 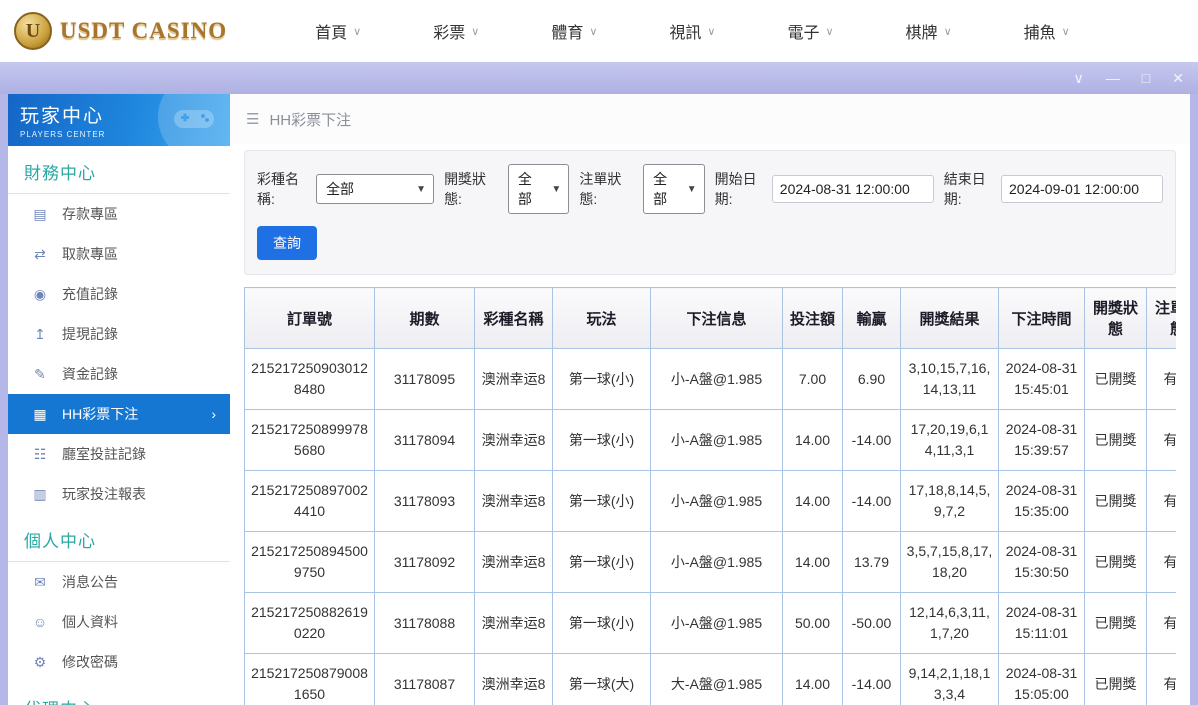 What do you see at coordinates (90, 334) in the screenshot?
I see `sidebar-item-label: 提現記錄` at bounding box center [90, 334].